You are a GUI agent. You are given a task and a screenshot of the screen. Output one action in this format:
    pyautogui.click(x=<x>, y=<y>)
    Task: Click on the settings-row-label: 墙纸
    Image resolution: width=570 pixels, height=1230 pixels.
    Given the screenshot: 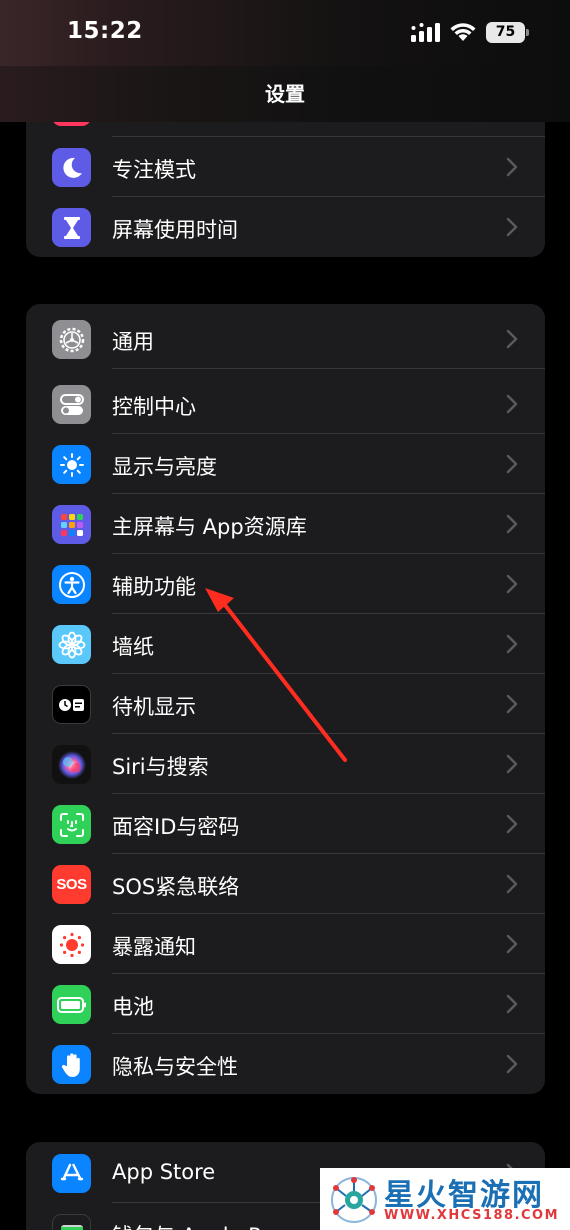 What is the action you would take?
    pyautogui.click(x=133, y=647)
    